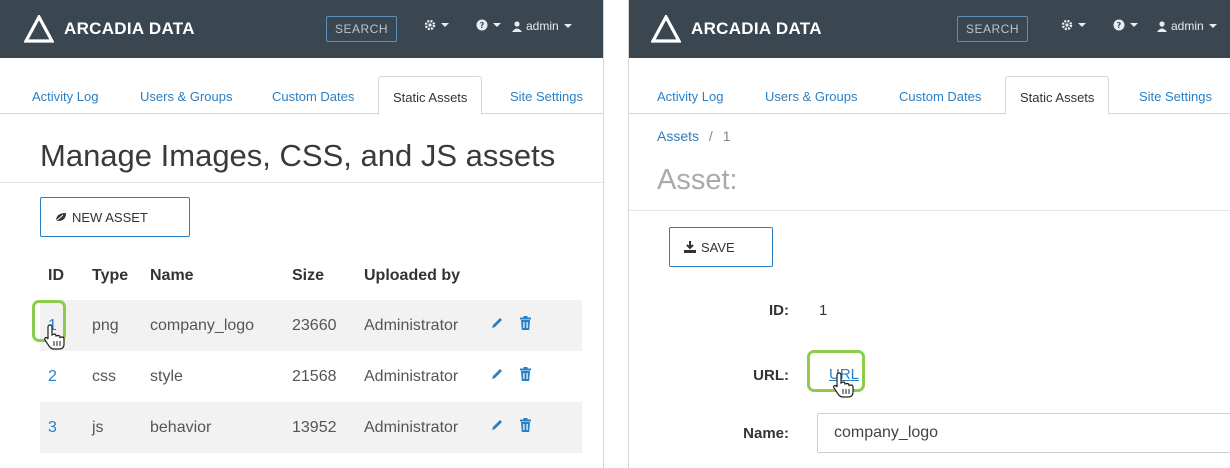 The width and height of the screenshot is (1230, 468). What do you see at coordinates (616, 234) in the screenshot?
I see `panel-gap` at bounding box center [616, 234].